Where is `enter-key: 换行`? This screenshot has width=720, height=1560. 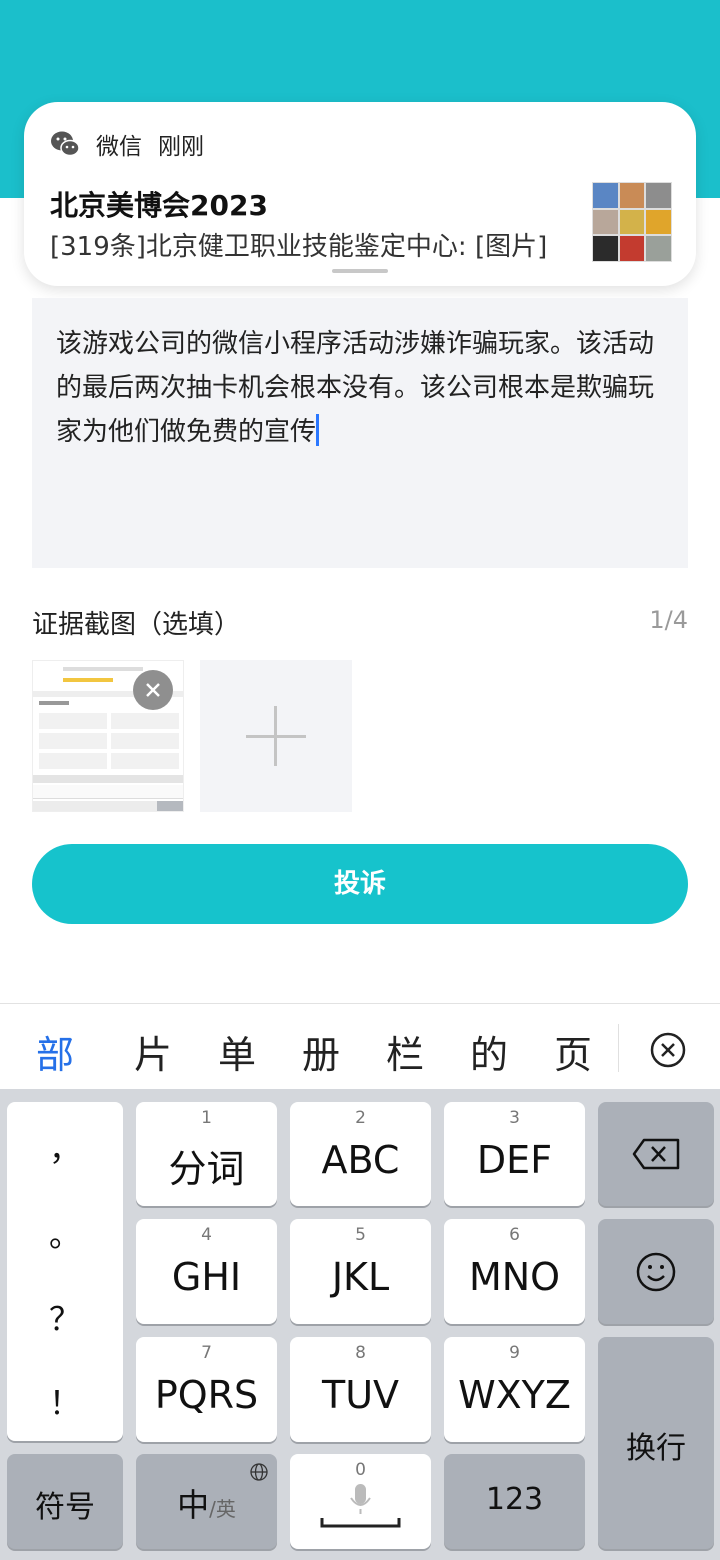
enter-key: 换行 is located at coordinates (656, 1443).